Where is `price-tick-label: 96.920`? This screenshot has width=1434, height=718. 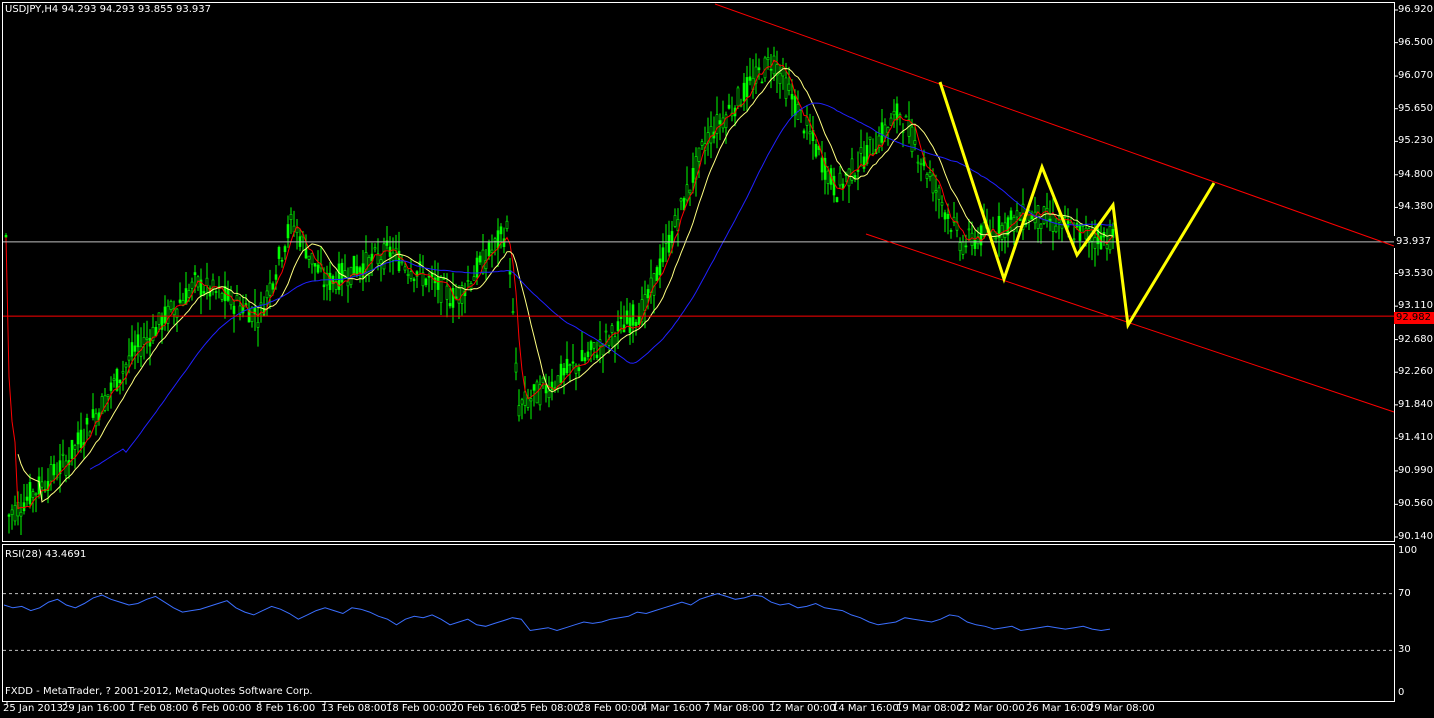 price-tick-label: 96.920 is located at coordinates (1415, 9).